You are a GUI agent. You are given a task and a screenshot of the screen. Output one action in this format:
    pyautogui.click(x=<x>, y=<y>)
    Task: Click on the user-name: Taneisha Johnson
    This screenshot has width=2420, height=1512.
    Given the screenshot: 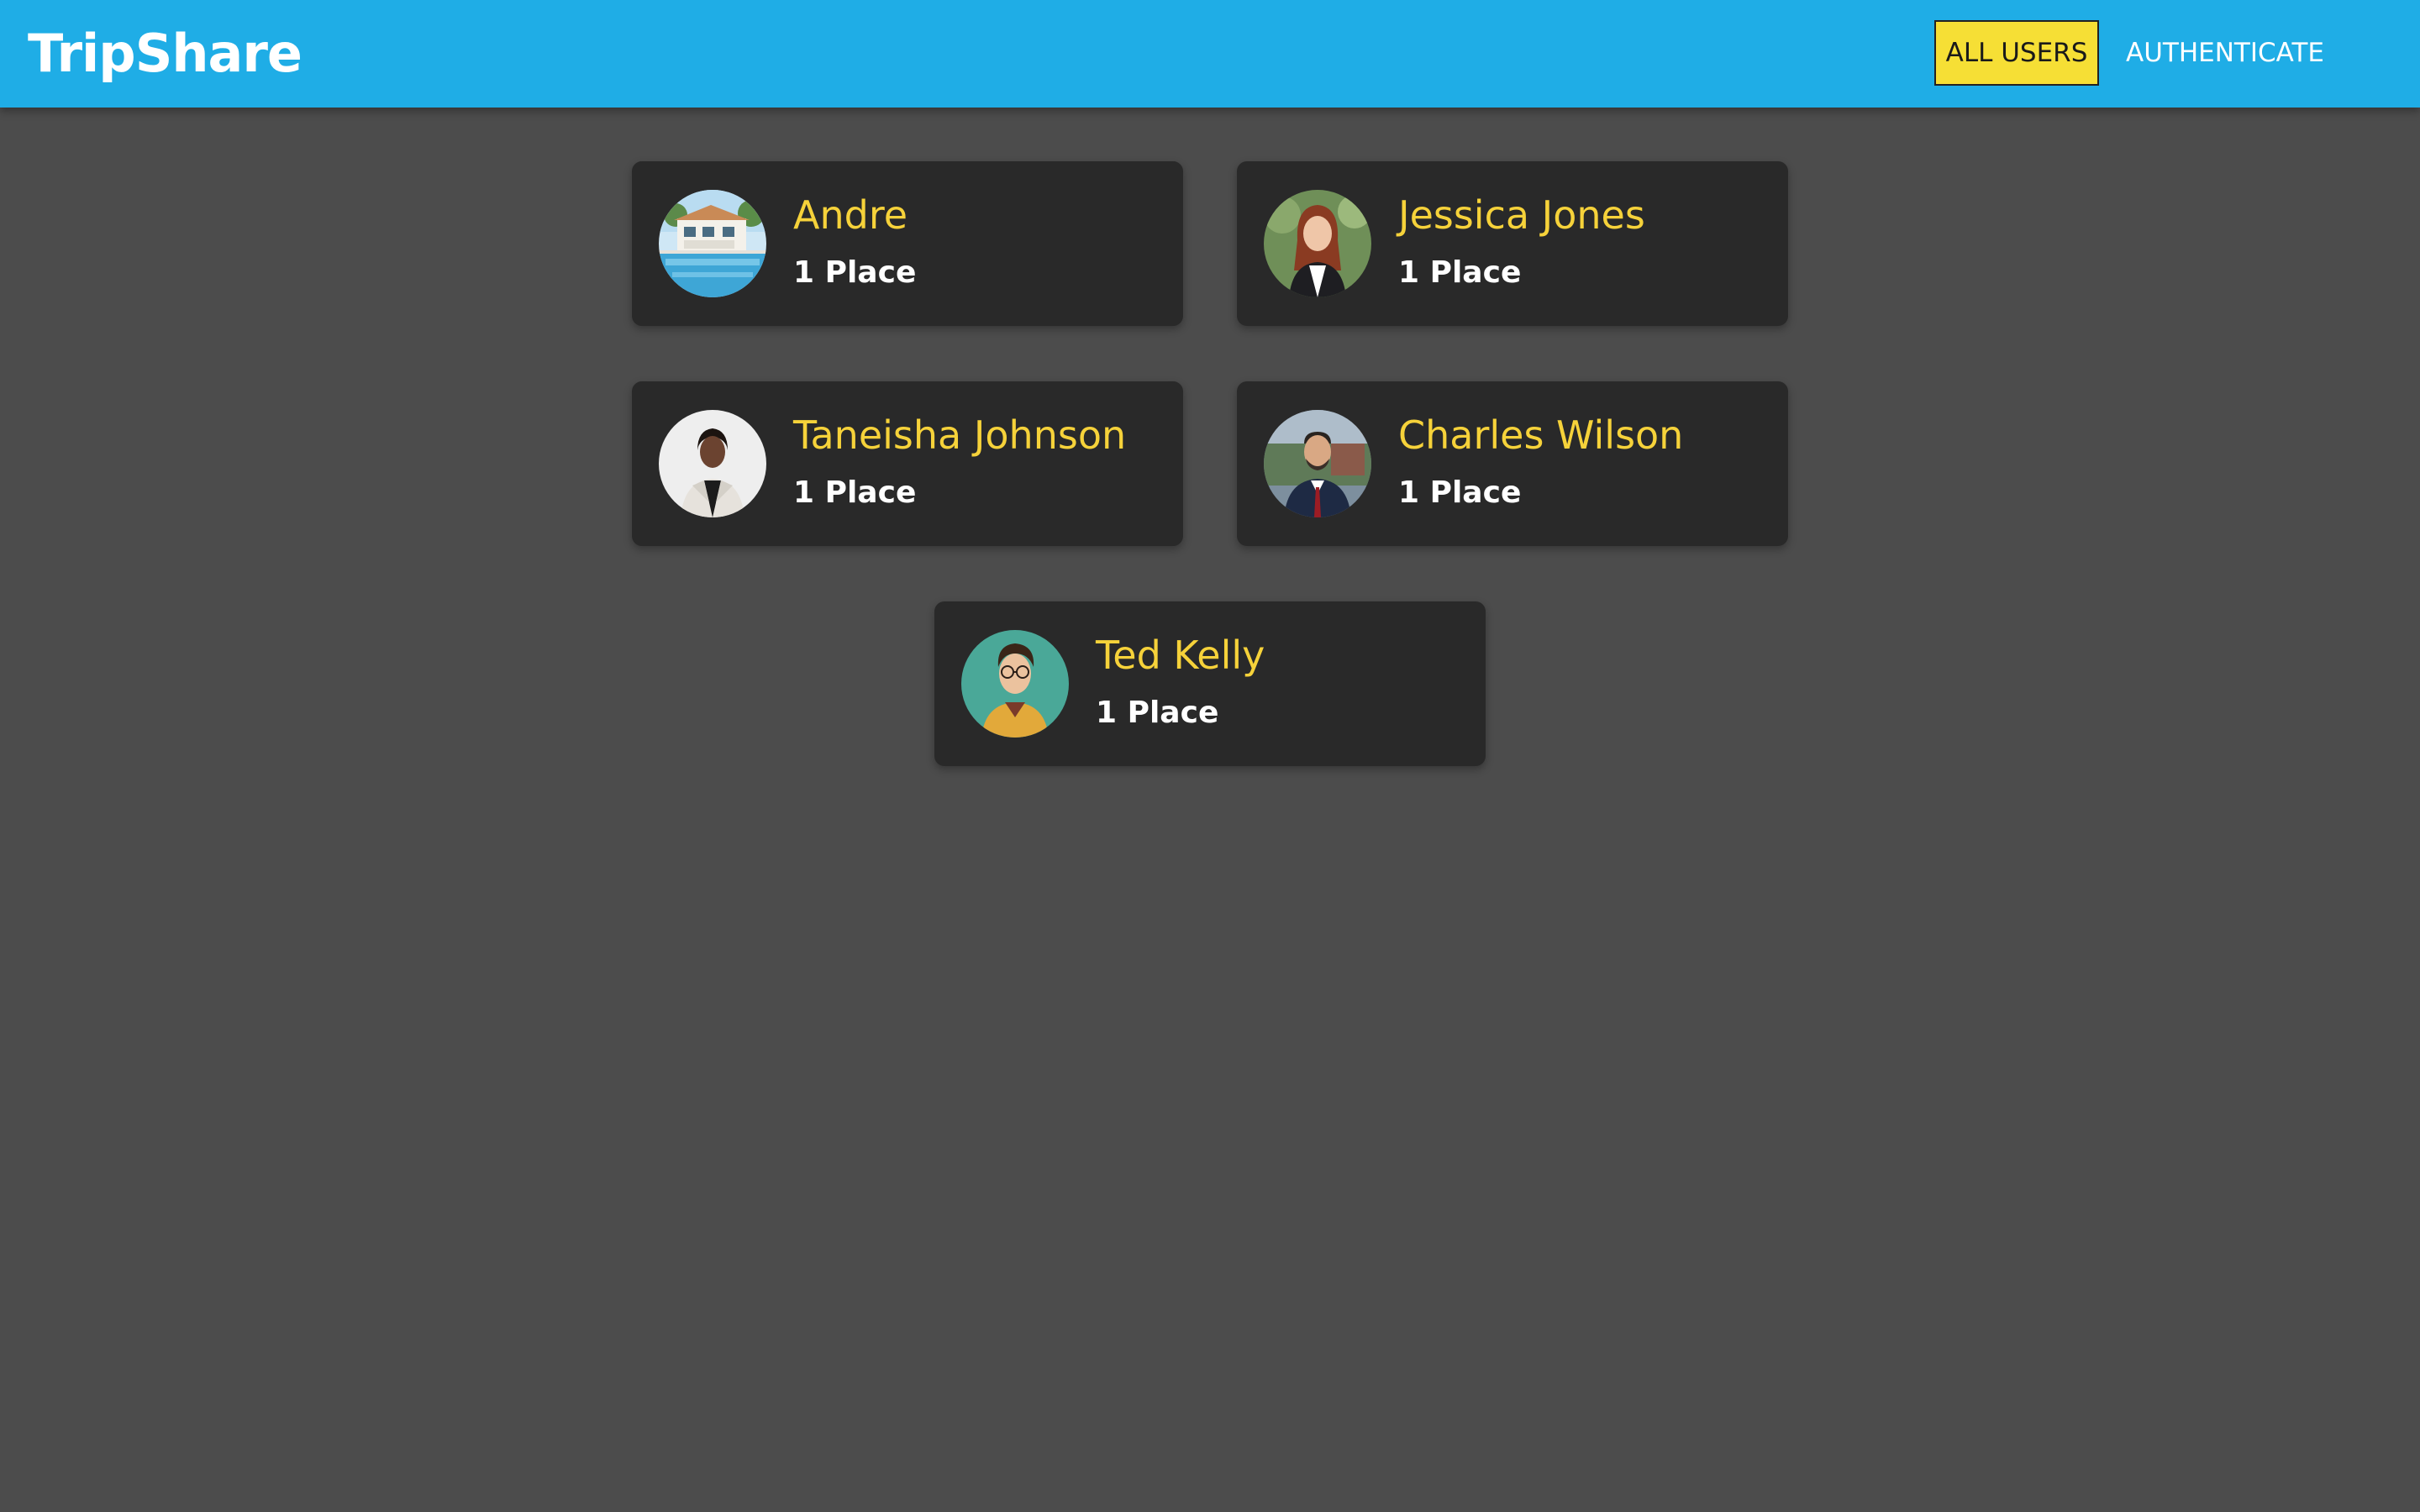 What is the action you would take?
    pyautogui.click(x=960, y=435)
    